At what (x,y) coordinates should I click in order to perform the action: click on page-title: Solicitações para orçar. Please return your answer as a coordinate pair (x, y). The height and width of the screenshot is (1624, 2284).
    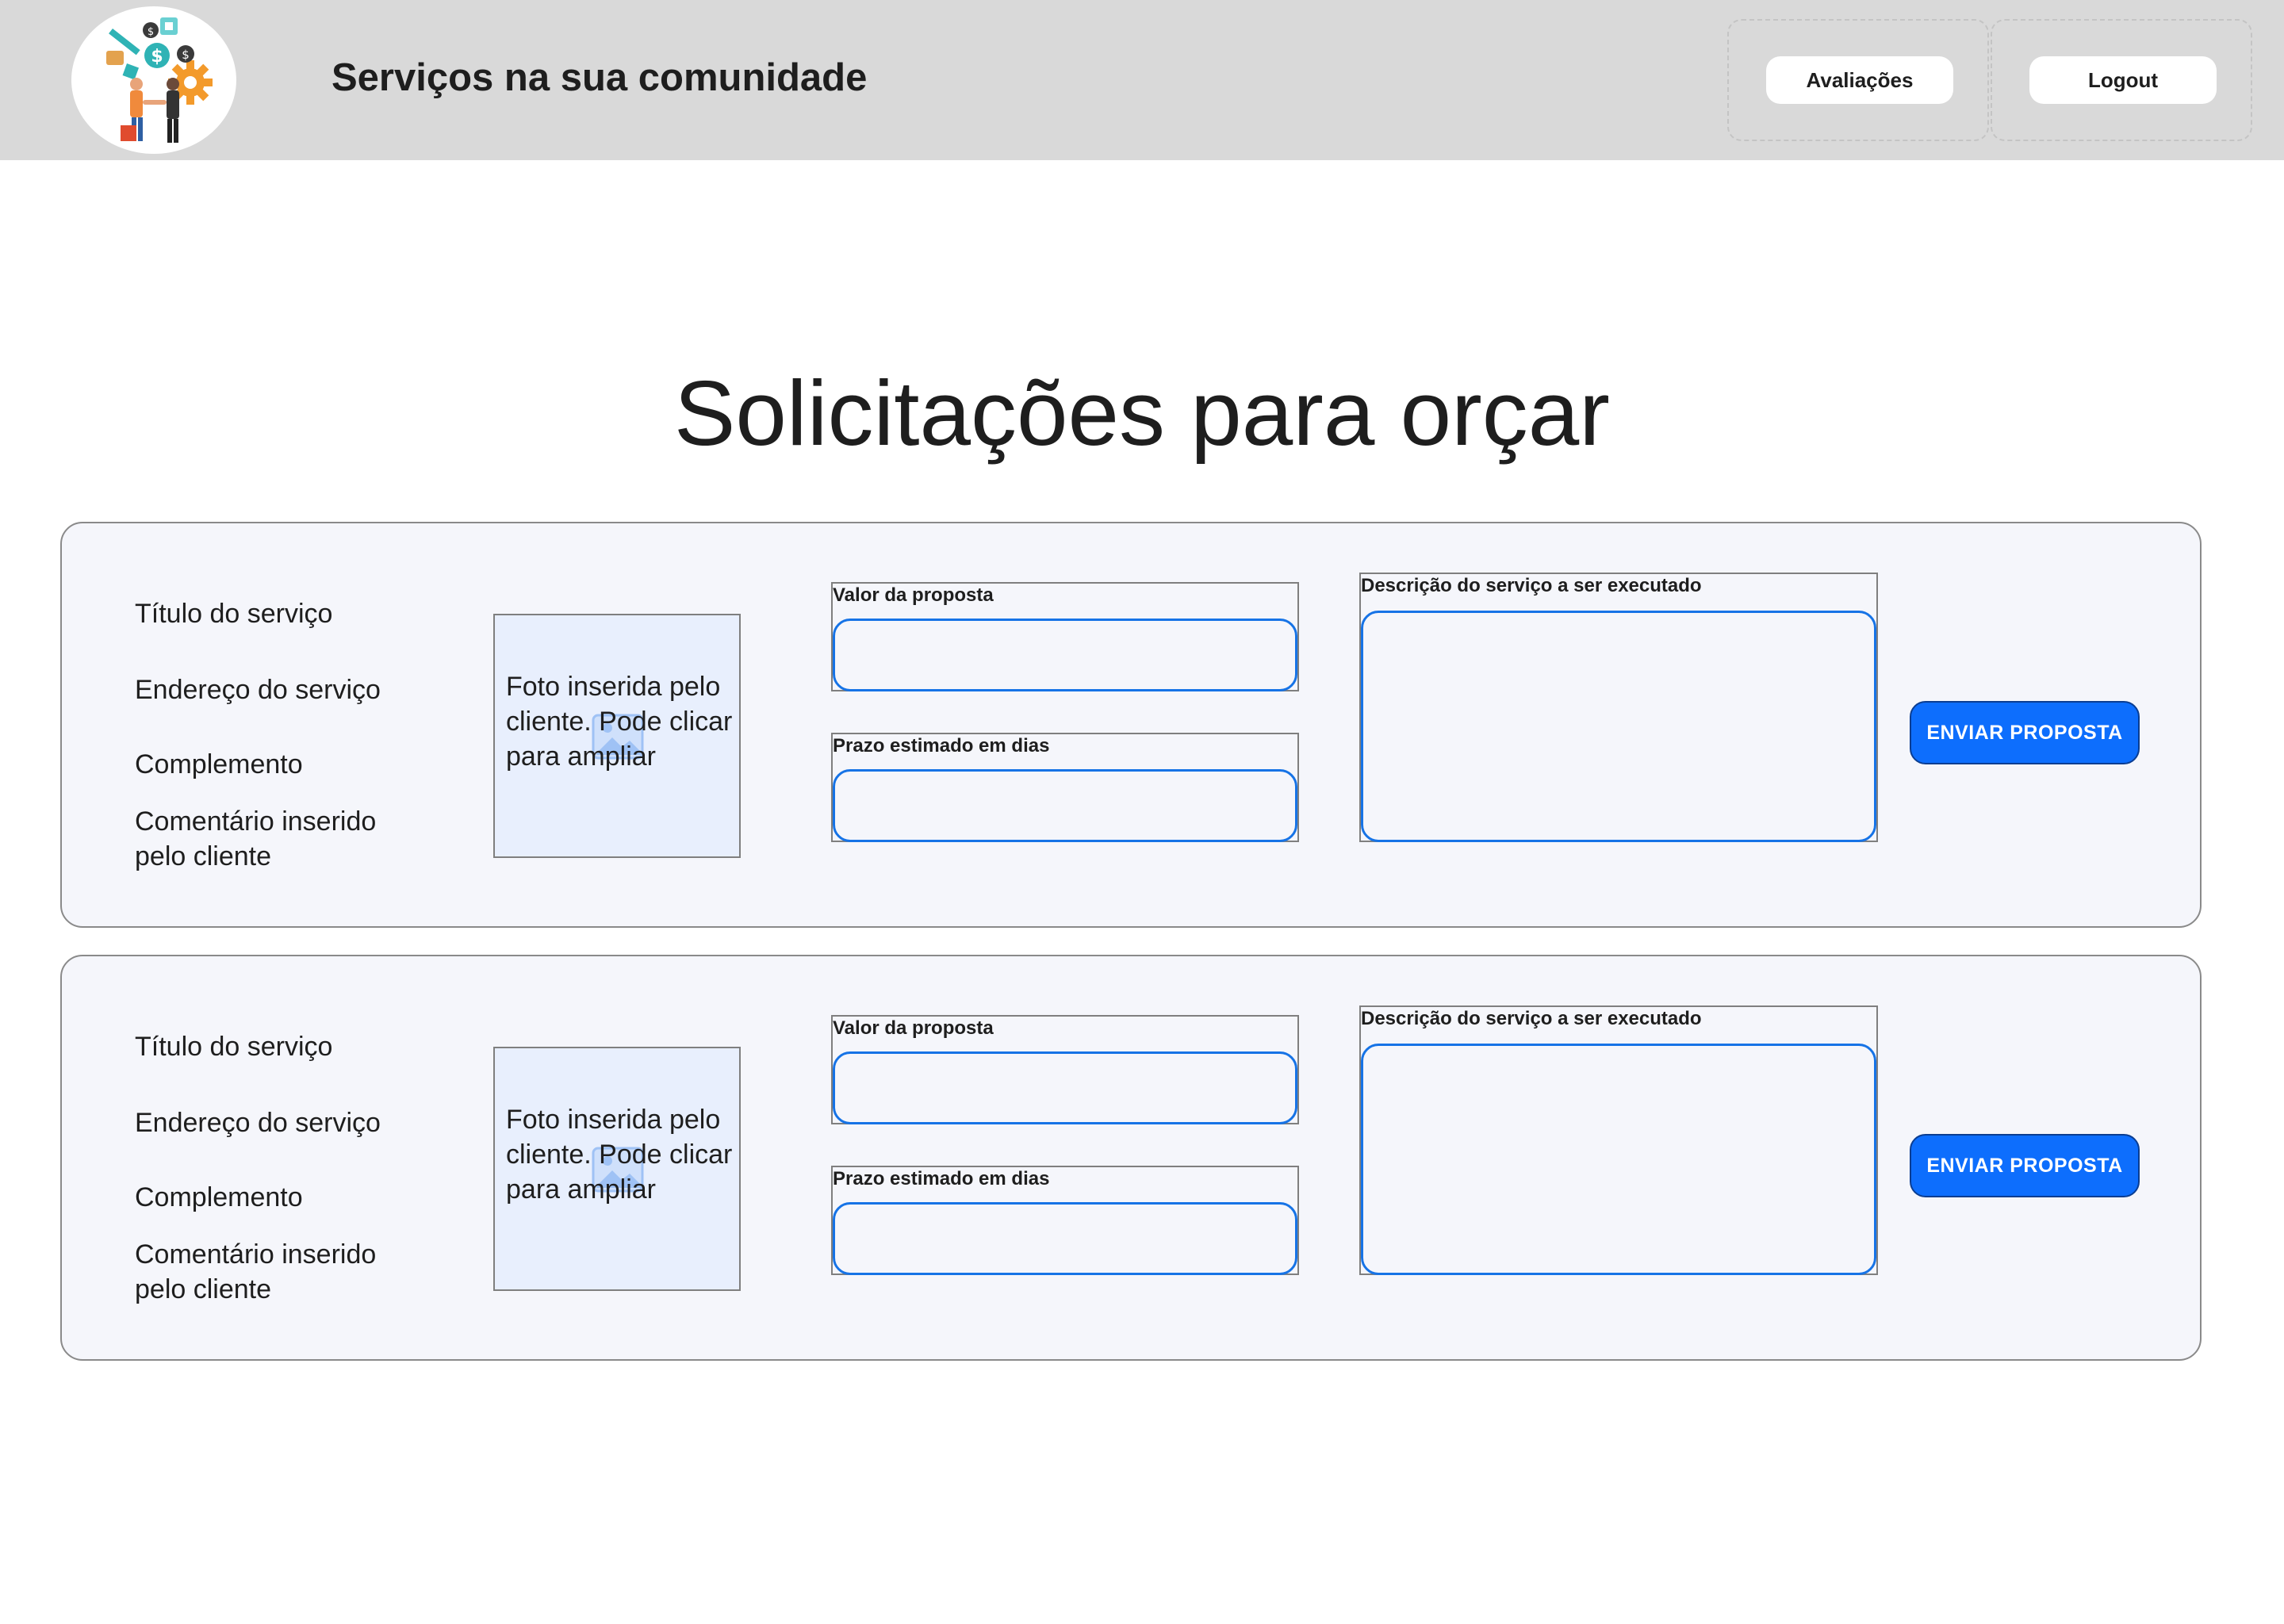
    Looking at the image, I should click on (1142, 413).